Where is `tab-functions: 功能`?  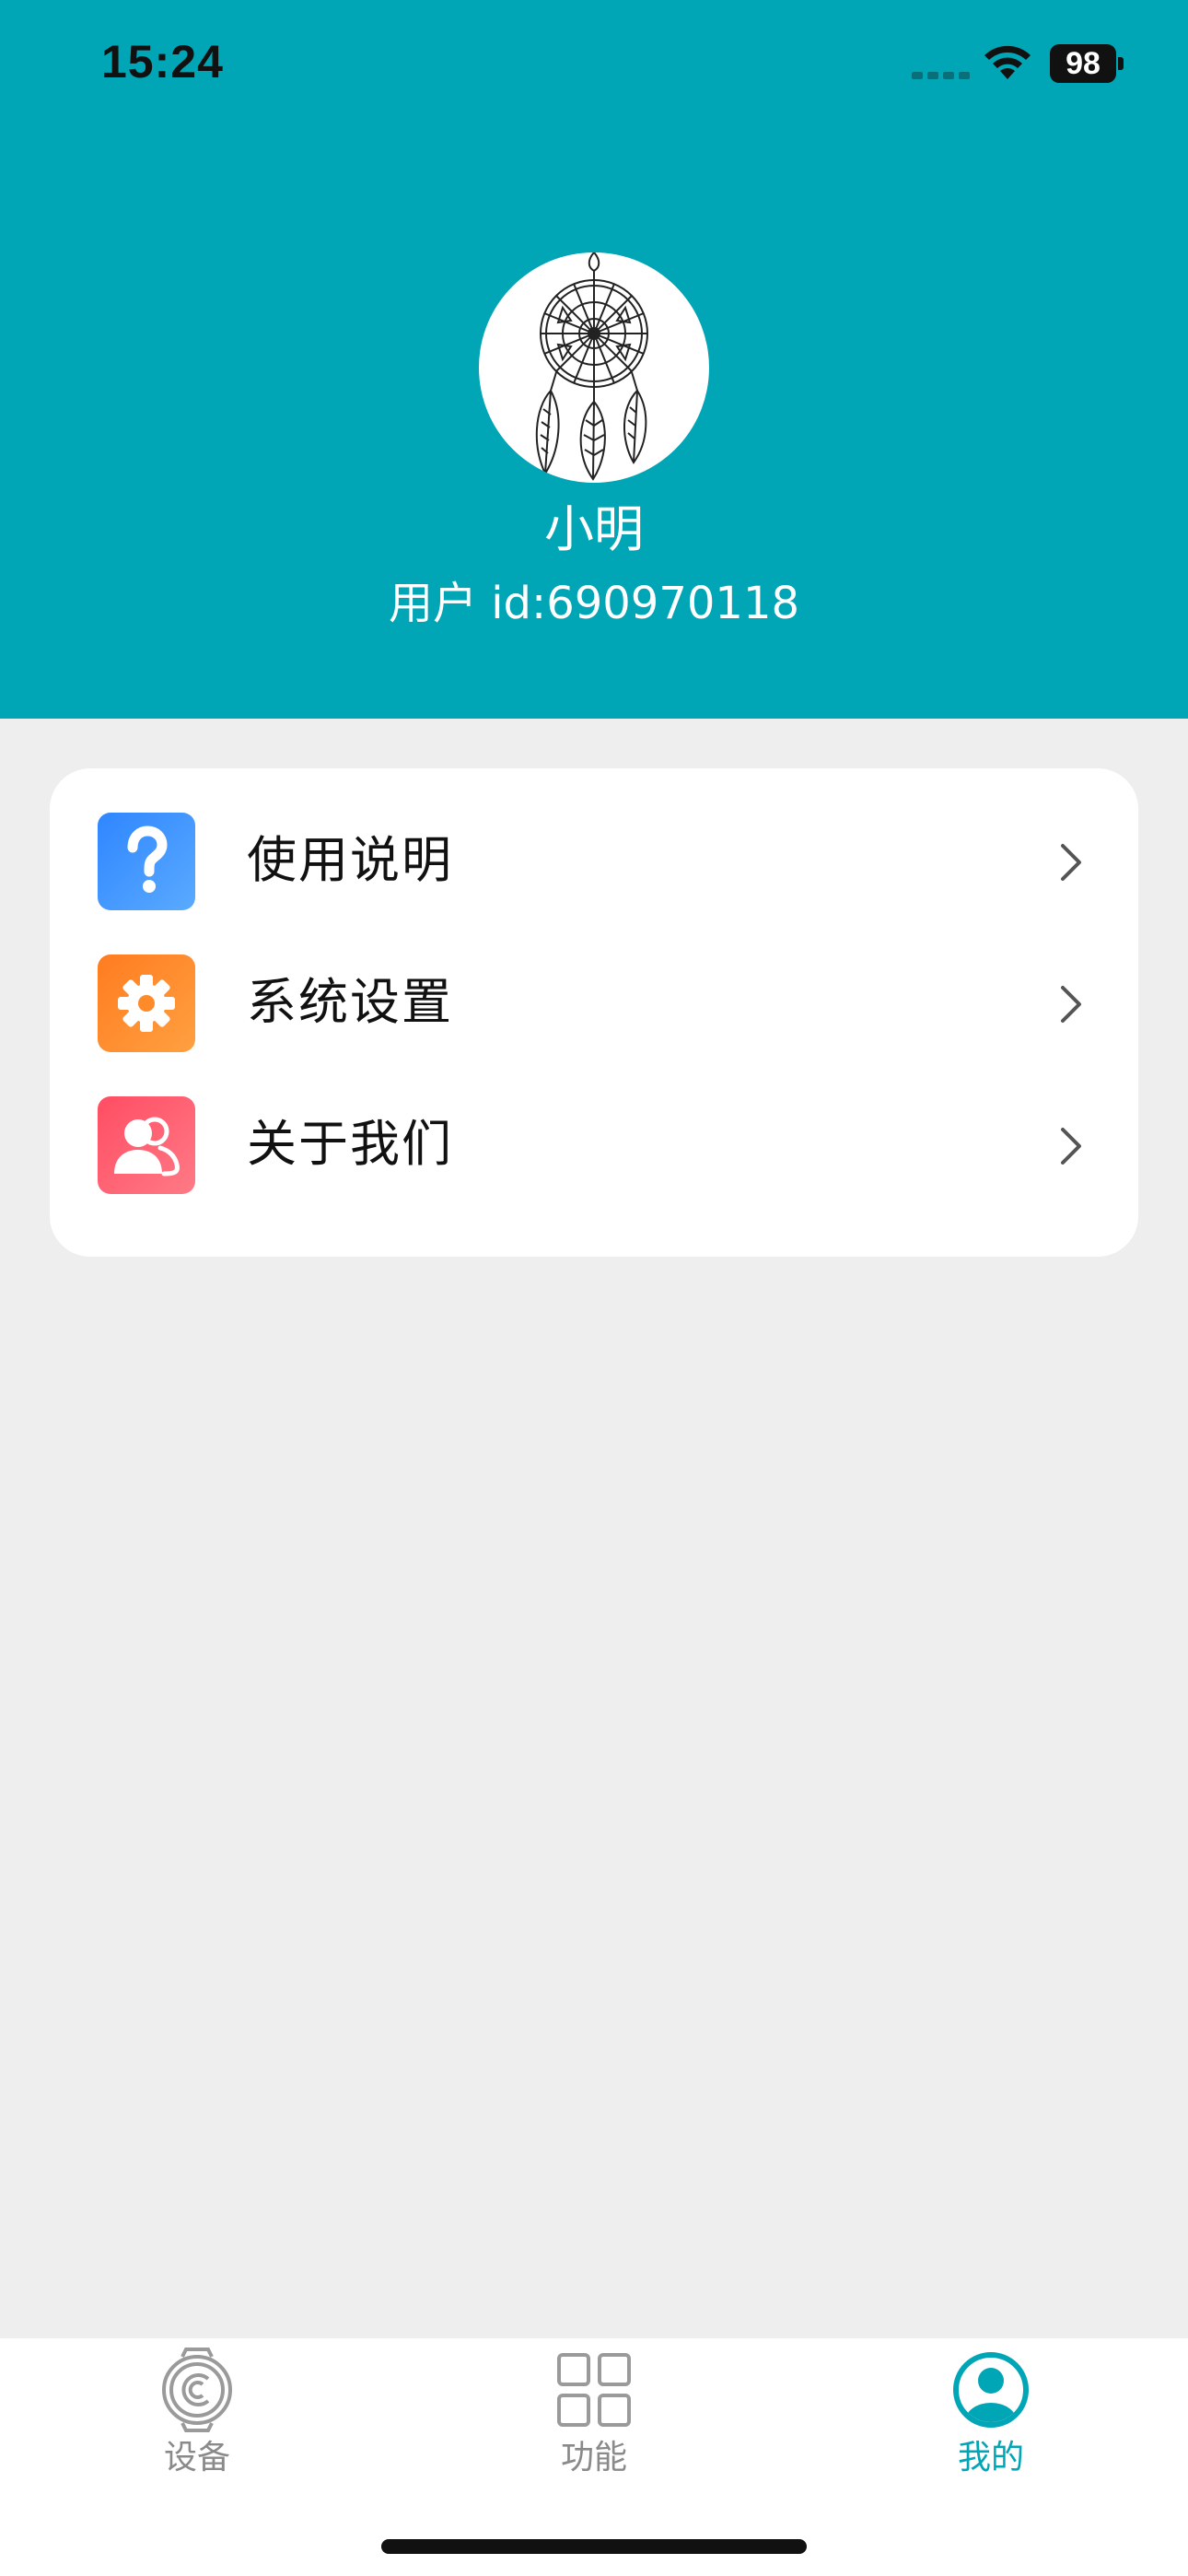
tab-functions: 功能 is located at coordinates (594, 2421).